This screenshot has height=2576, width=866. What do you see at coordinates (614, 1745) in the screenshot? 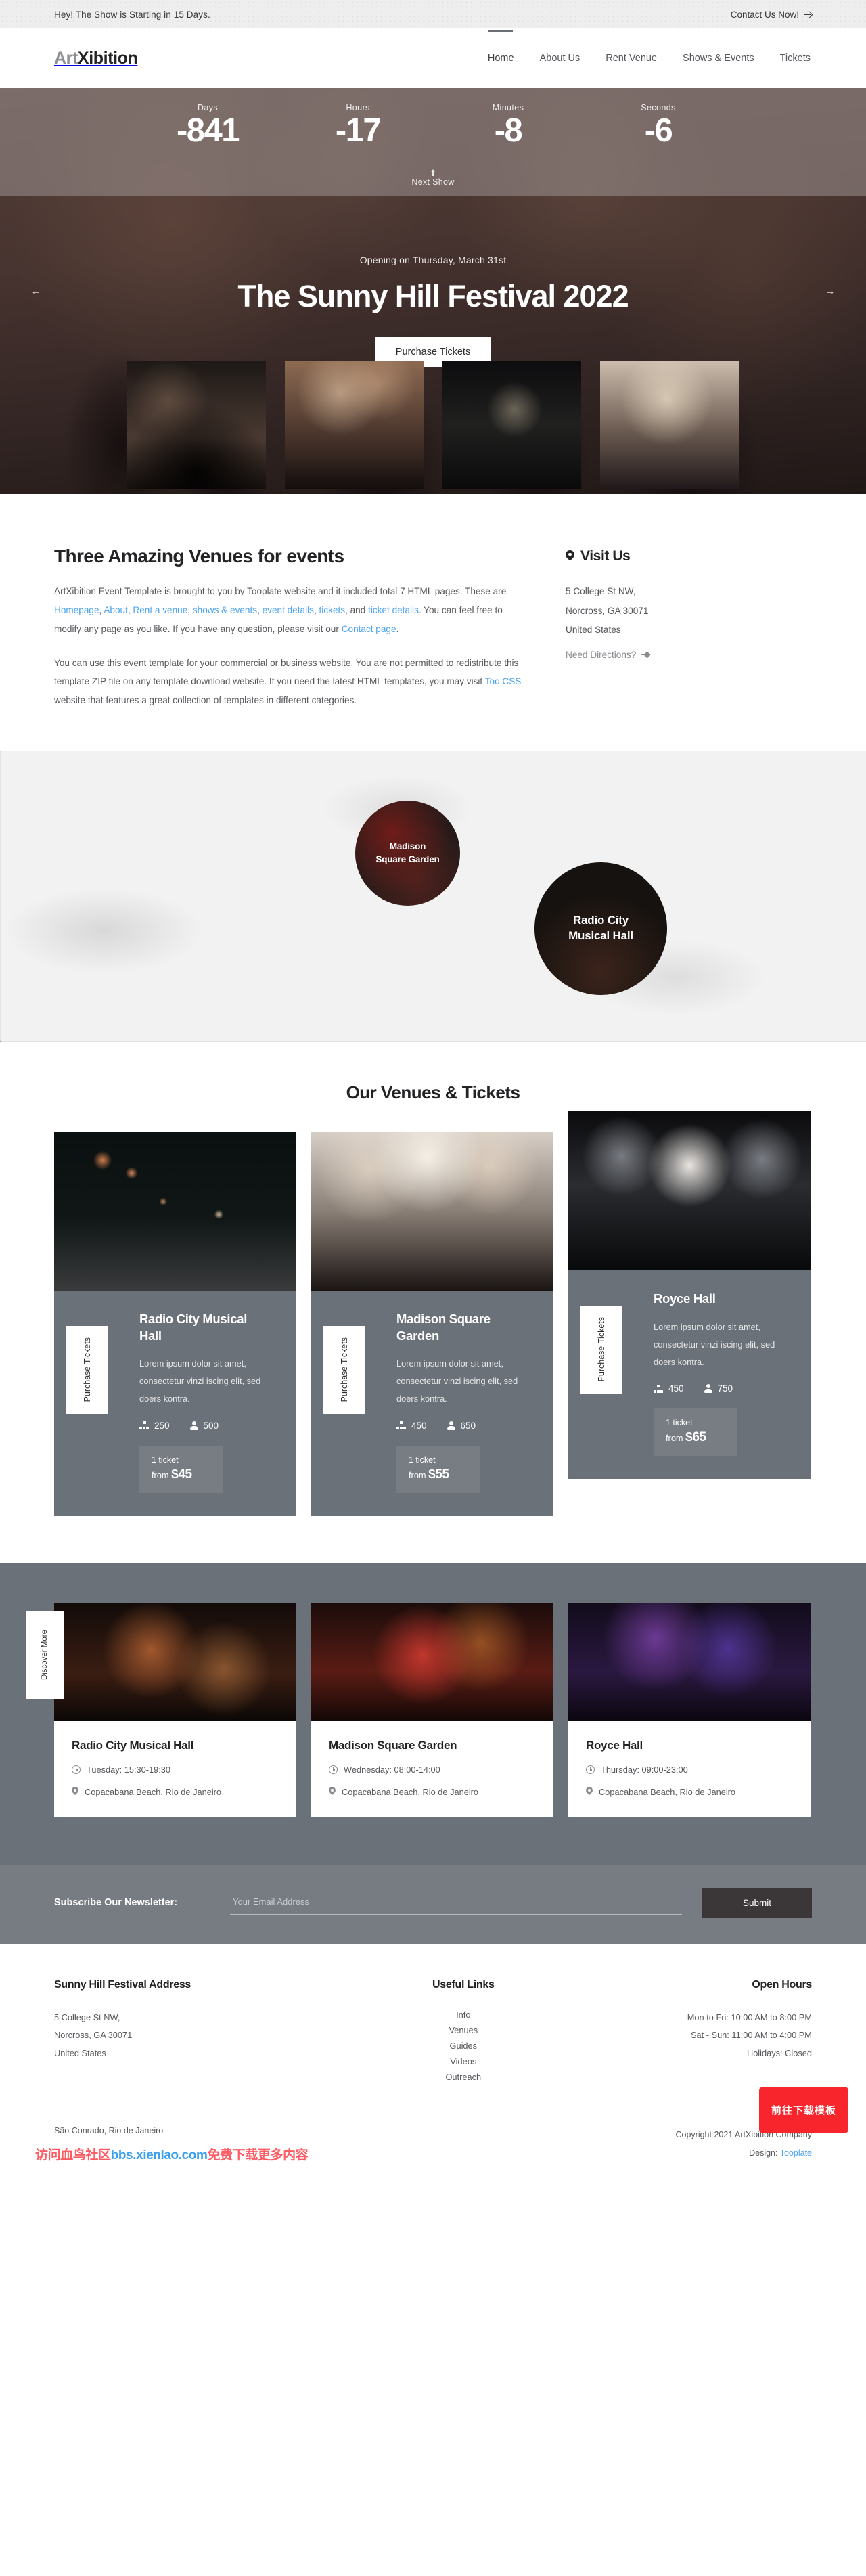
I see `show-card-title: Royce Hall` at bounding box center [614, 1745].